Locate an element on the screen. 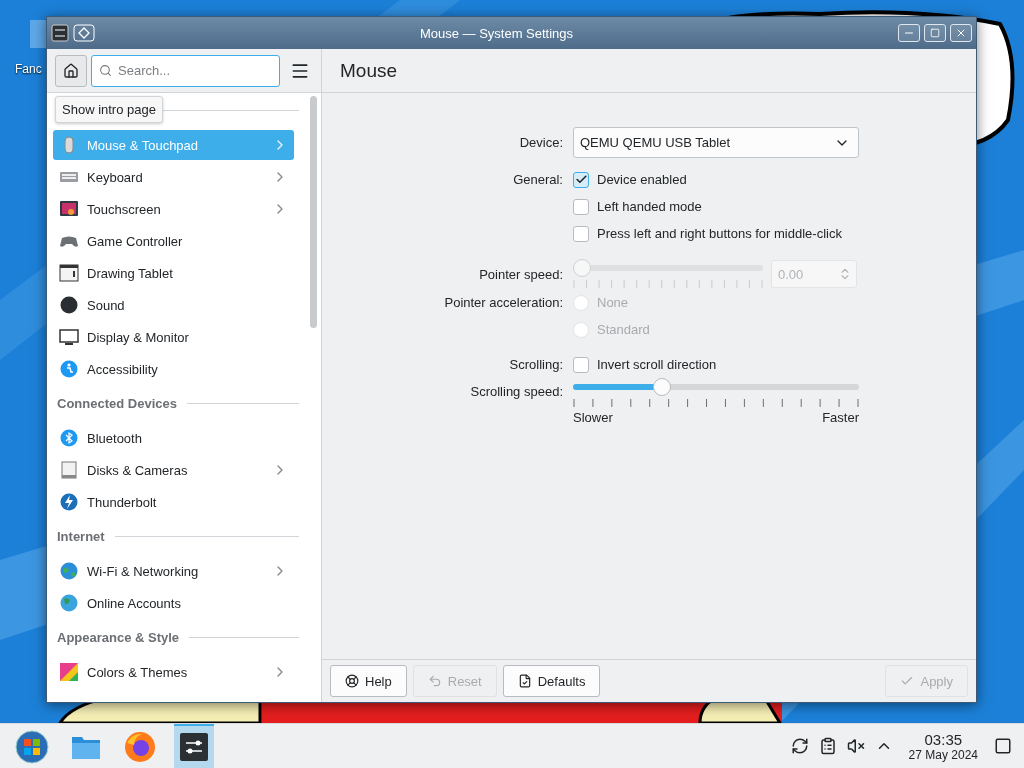 The width and height of the screenshot is (1024, 768). minimize-button is located at coordinates (909, 33).